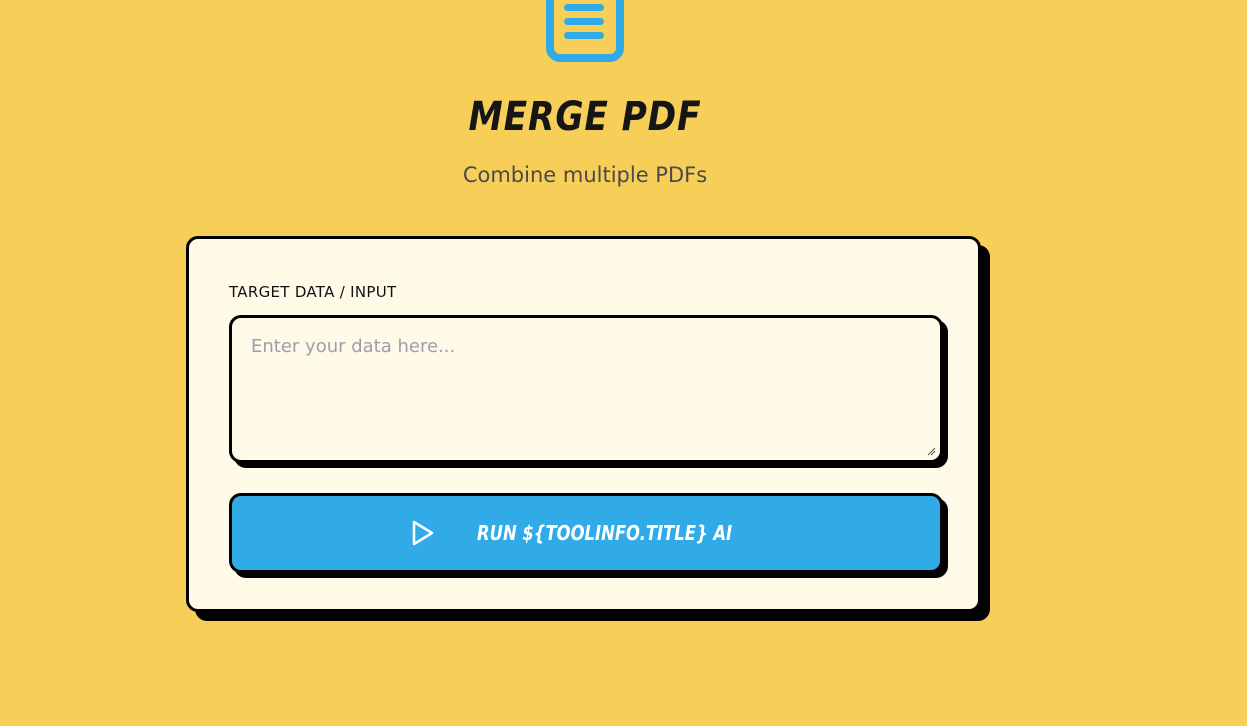 The width and height of the screenshot is (1247, 726). Describe the element at coordinates (585, 175) in the screenshot. I see `page-subtitle: Combine multiple PDFs` at that location.